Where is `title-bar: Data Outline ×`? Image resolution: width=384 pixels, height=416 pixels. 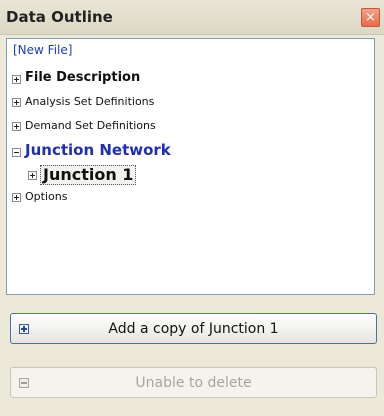 title-bar: Data Outline × is located at coordinates (192, 17).